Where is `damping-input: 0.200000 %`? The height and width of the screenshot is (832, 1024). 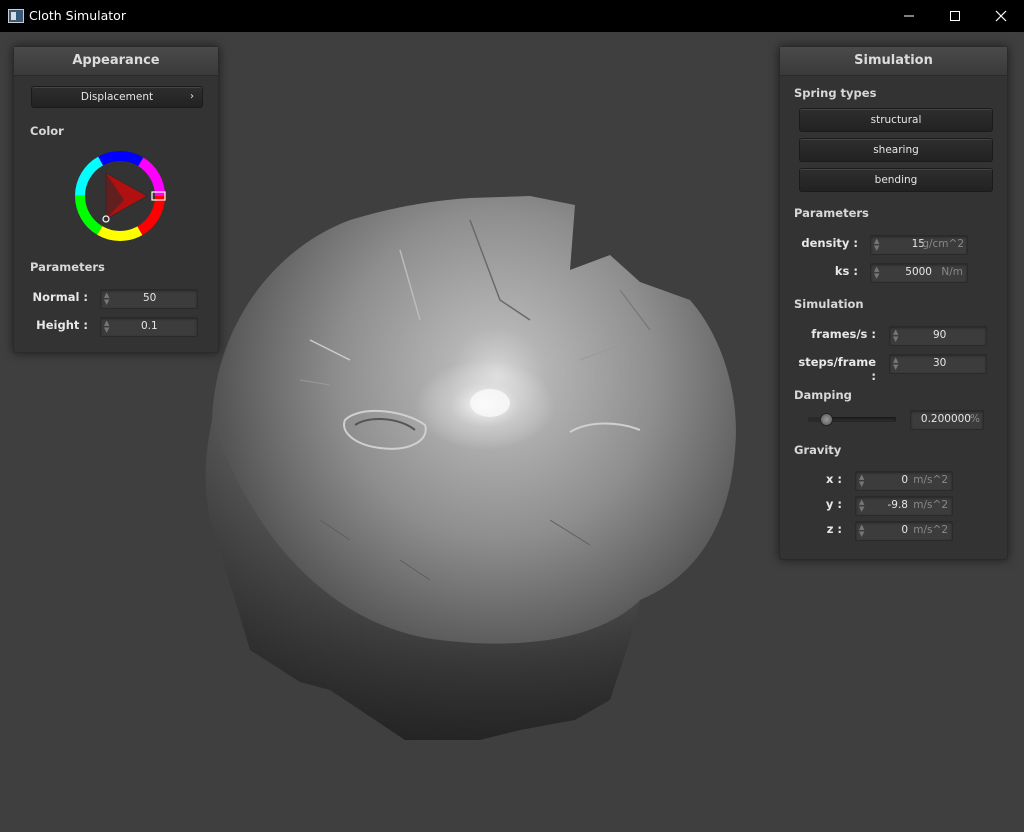 damping-input: 0.200000 % is located at coordinates (947, 420).